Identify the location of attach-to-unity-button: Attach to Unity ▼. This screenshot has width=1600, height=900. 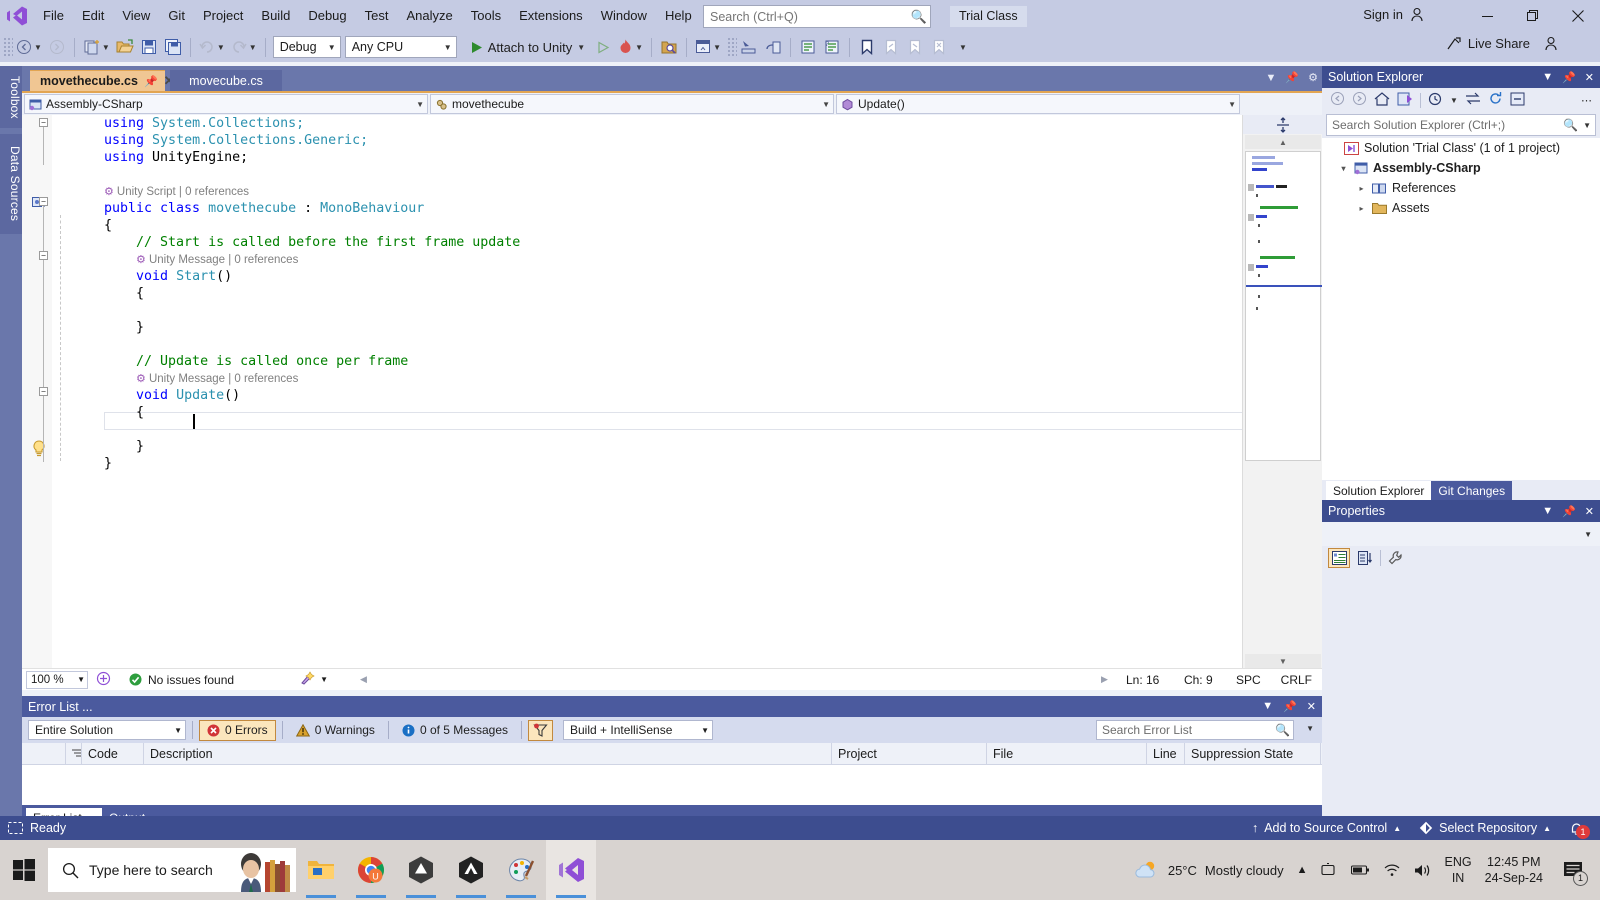
(528, 47).